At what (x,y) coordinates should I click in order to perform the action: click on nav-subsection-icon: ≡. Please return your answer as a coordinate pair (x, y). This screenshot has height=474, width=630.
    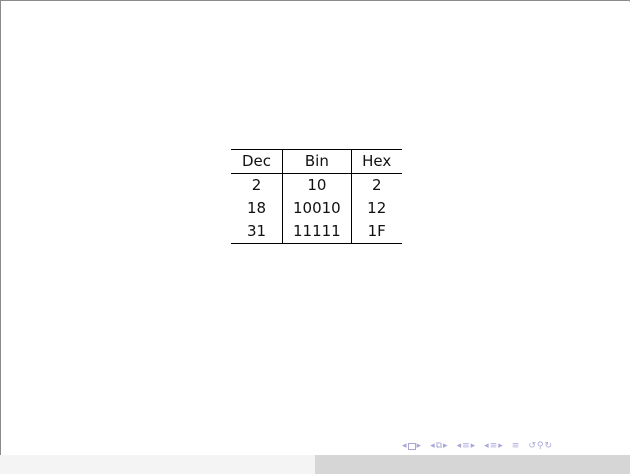
    Looking at the image, I should click on (466, 446).